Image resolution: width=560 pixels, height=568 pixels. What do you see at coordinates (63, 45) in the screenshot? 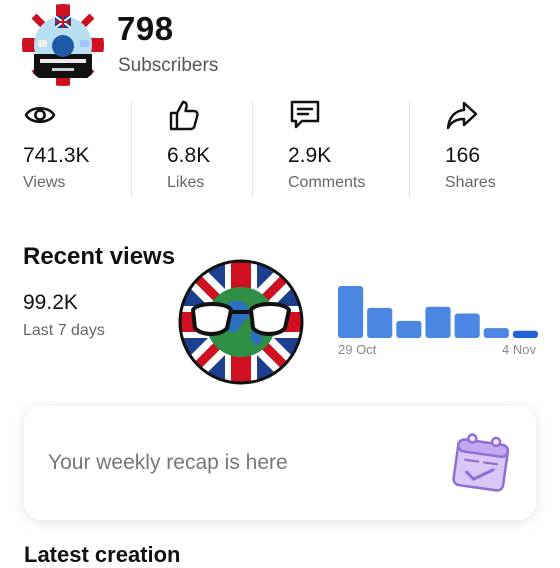
I see `channel-avatar` at bounding box center [63, 45].